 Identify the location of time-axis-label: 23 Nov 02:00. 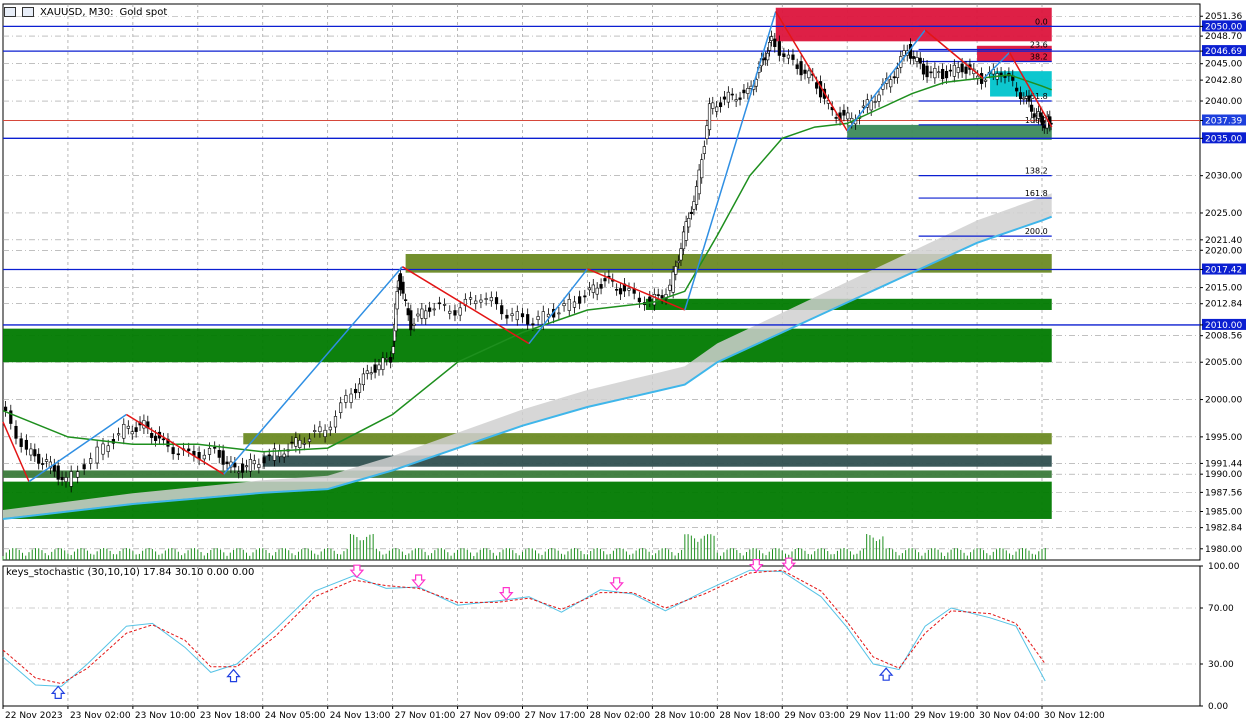
(100, 716).